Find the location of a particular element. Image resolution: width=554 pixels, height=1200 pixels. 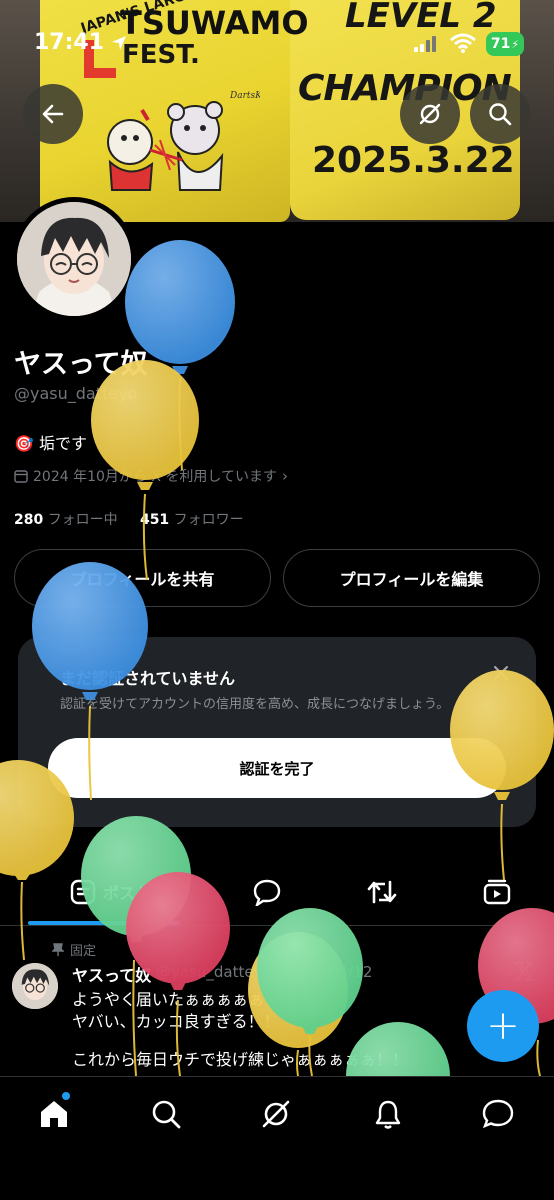

profile-handle: @yasu_datteyo is located at coordinates (76, 393).